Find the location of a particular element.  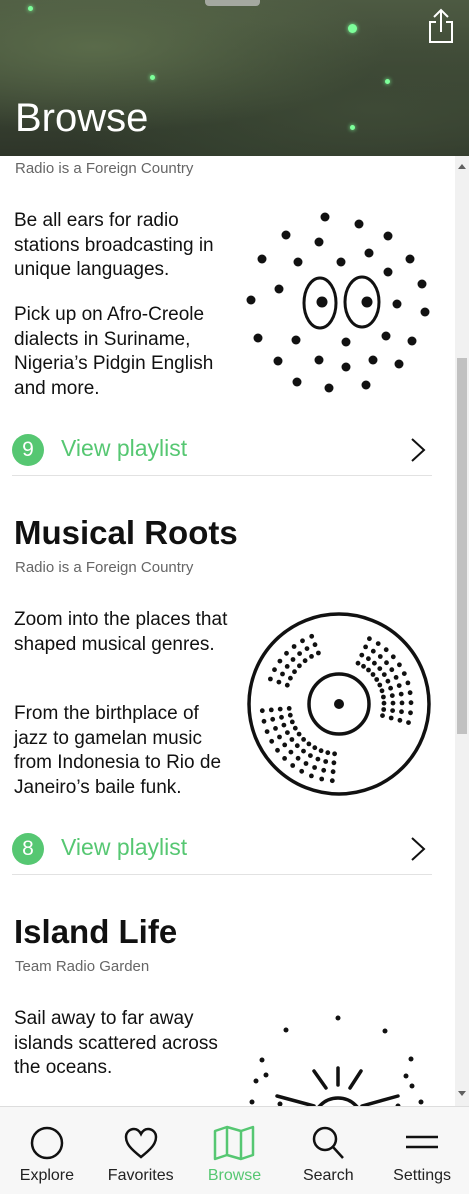

nav-favorites: Favorites is located at coordinates (141, 1150).